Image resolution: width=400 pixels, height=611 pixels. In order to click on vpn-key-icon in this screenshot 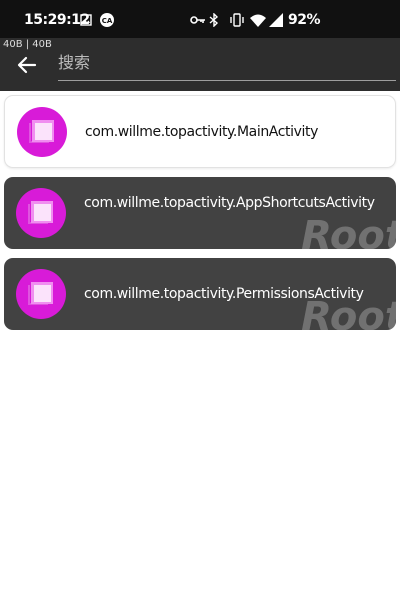, I will do `click(198, 20)`.